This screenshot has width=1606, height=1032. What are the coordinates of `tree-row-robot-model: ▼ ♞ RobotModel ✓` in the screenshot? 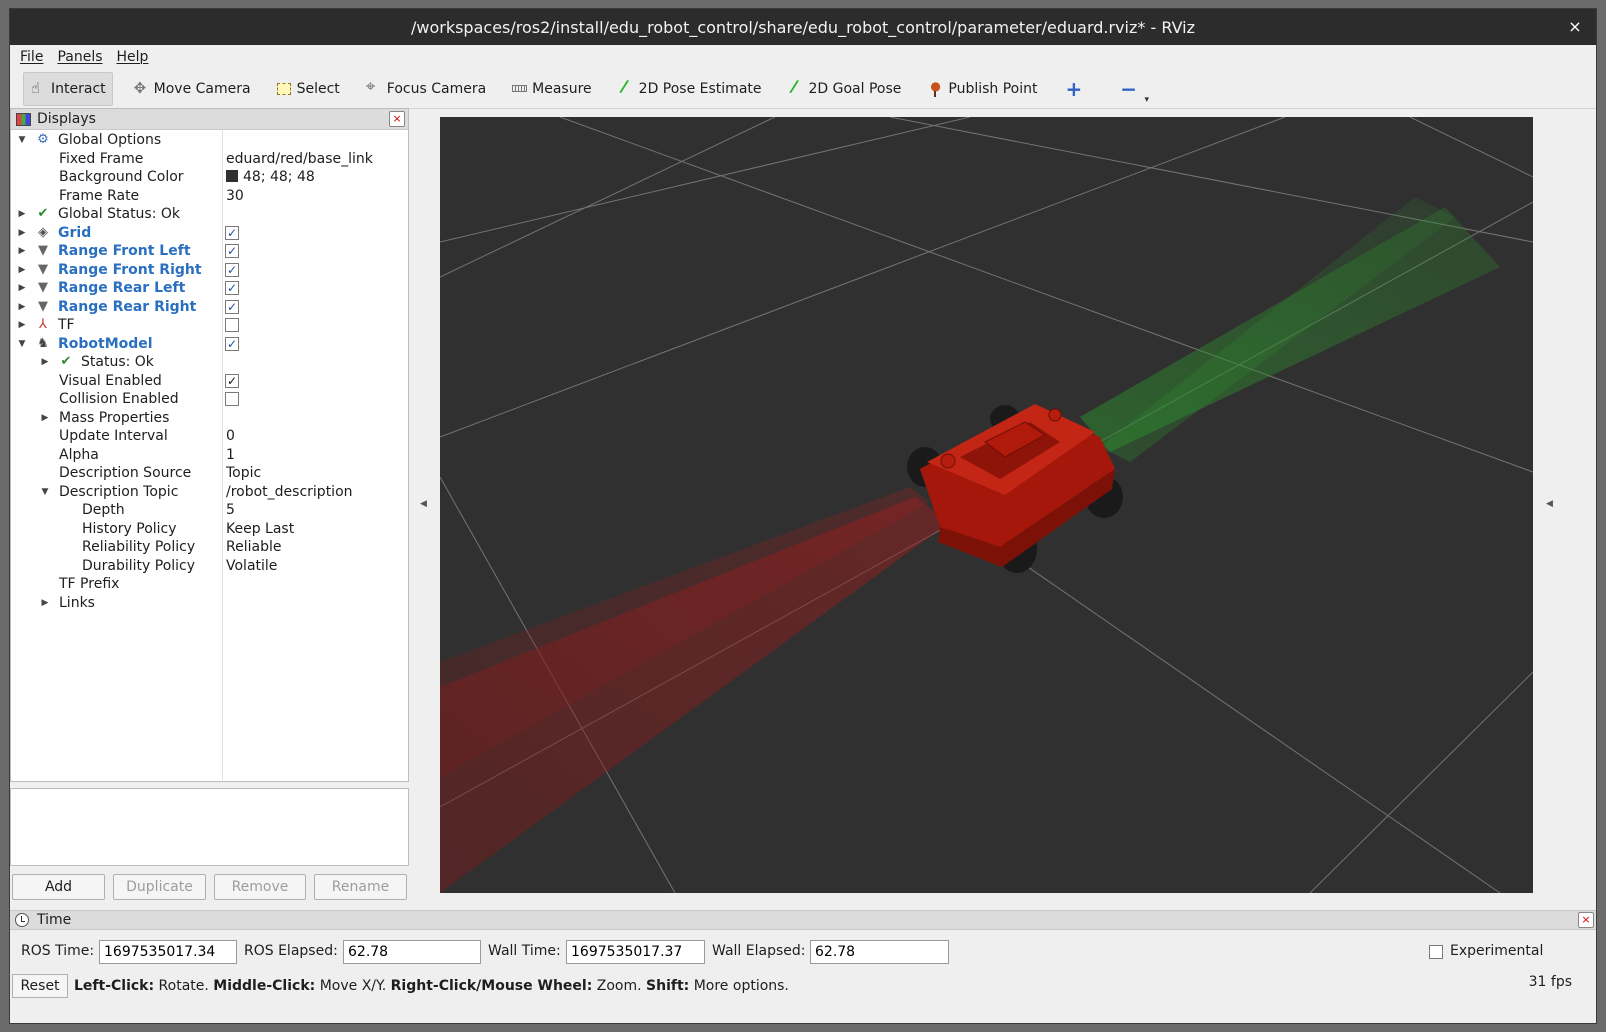 It's located at (209, 344).